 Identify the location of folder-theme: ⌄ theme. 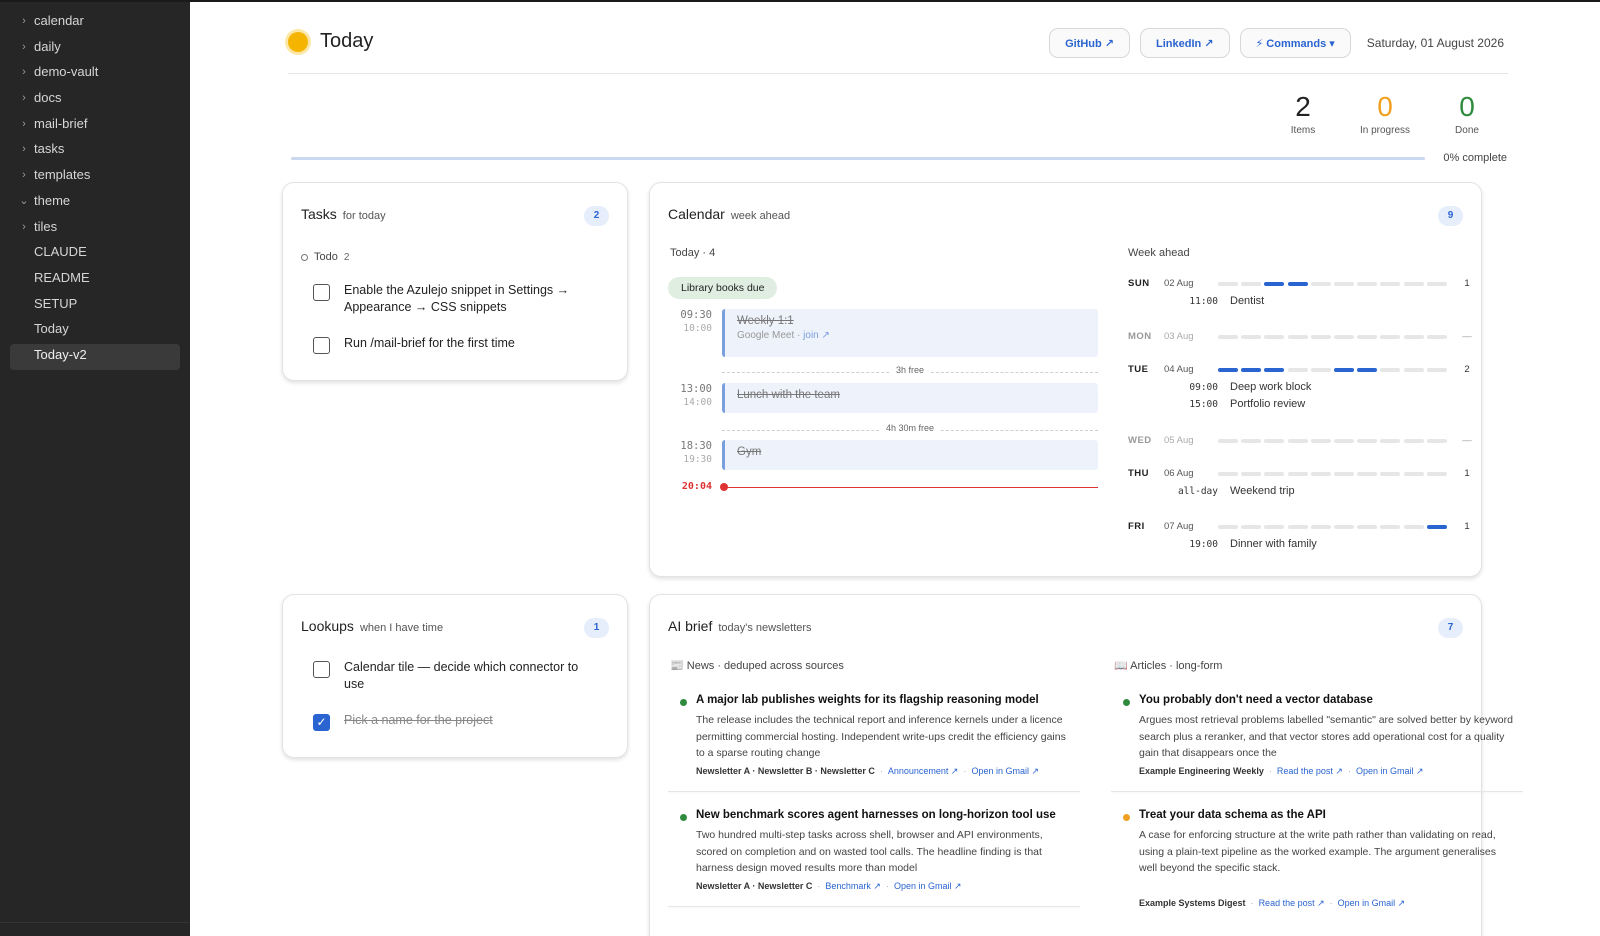
(95, 203).